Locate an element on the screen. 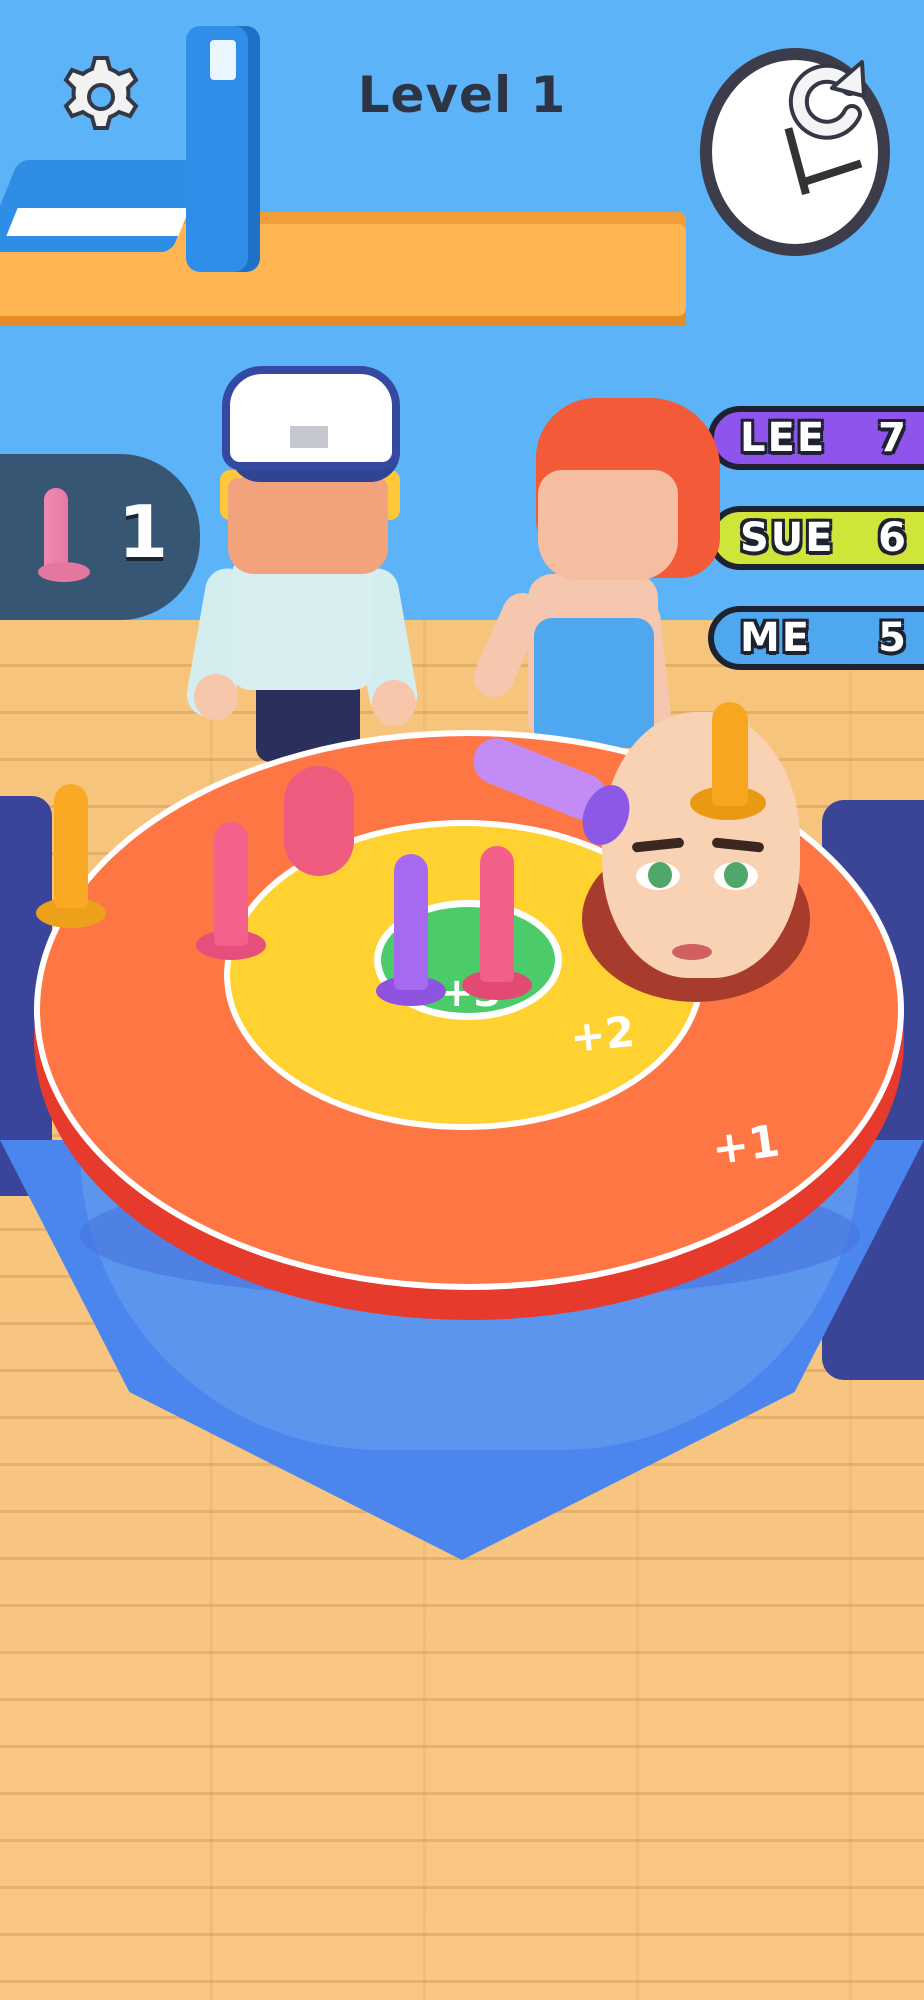 This screenshot has width=924, height=2000. captain-cap is located at coordinates (311, 418).